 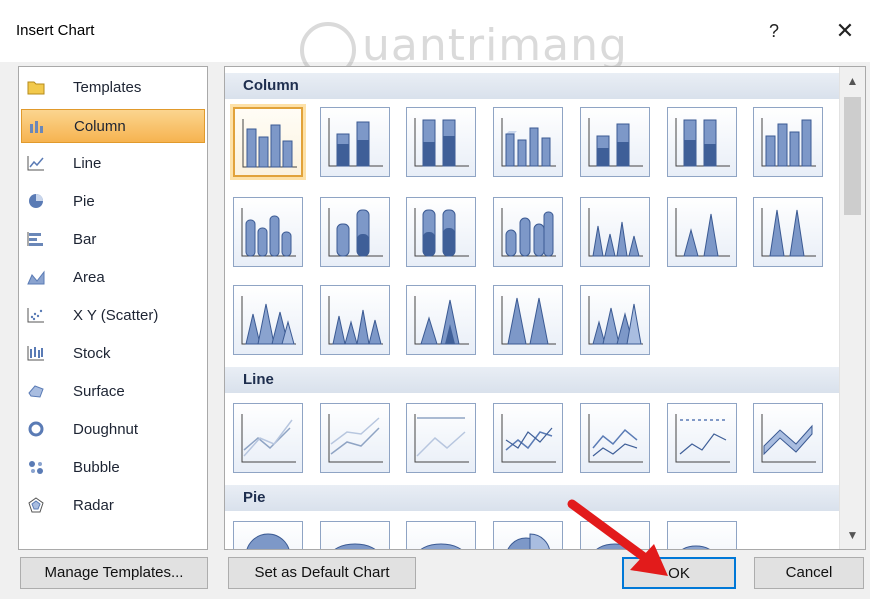 What do you see at coordinates (532, 380) in the screenshot?
I see `section-header-line: Line` at bounding box center [532, 380].